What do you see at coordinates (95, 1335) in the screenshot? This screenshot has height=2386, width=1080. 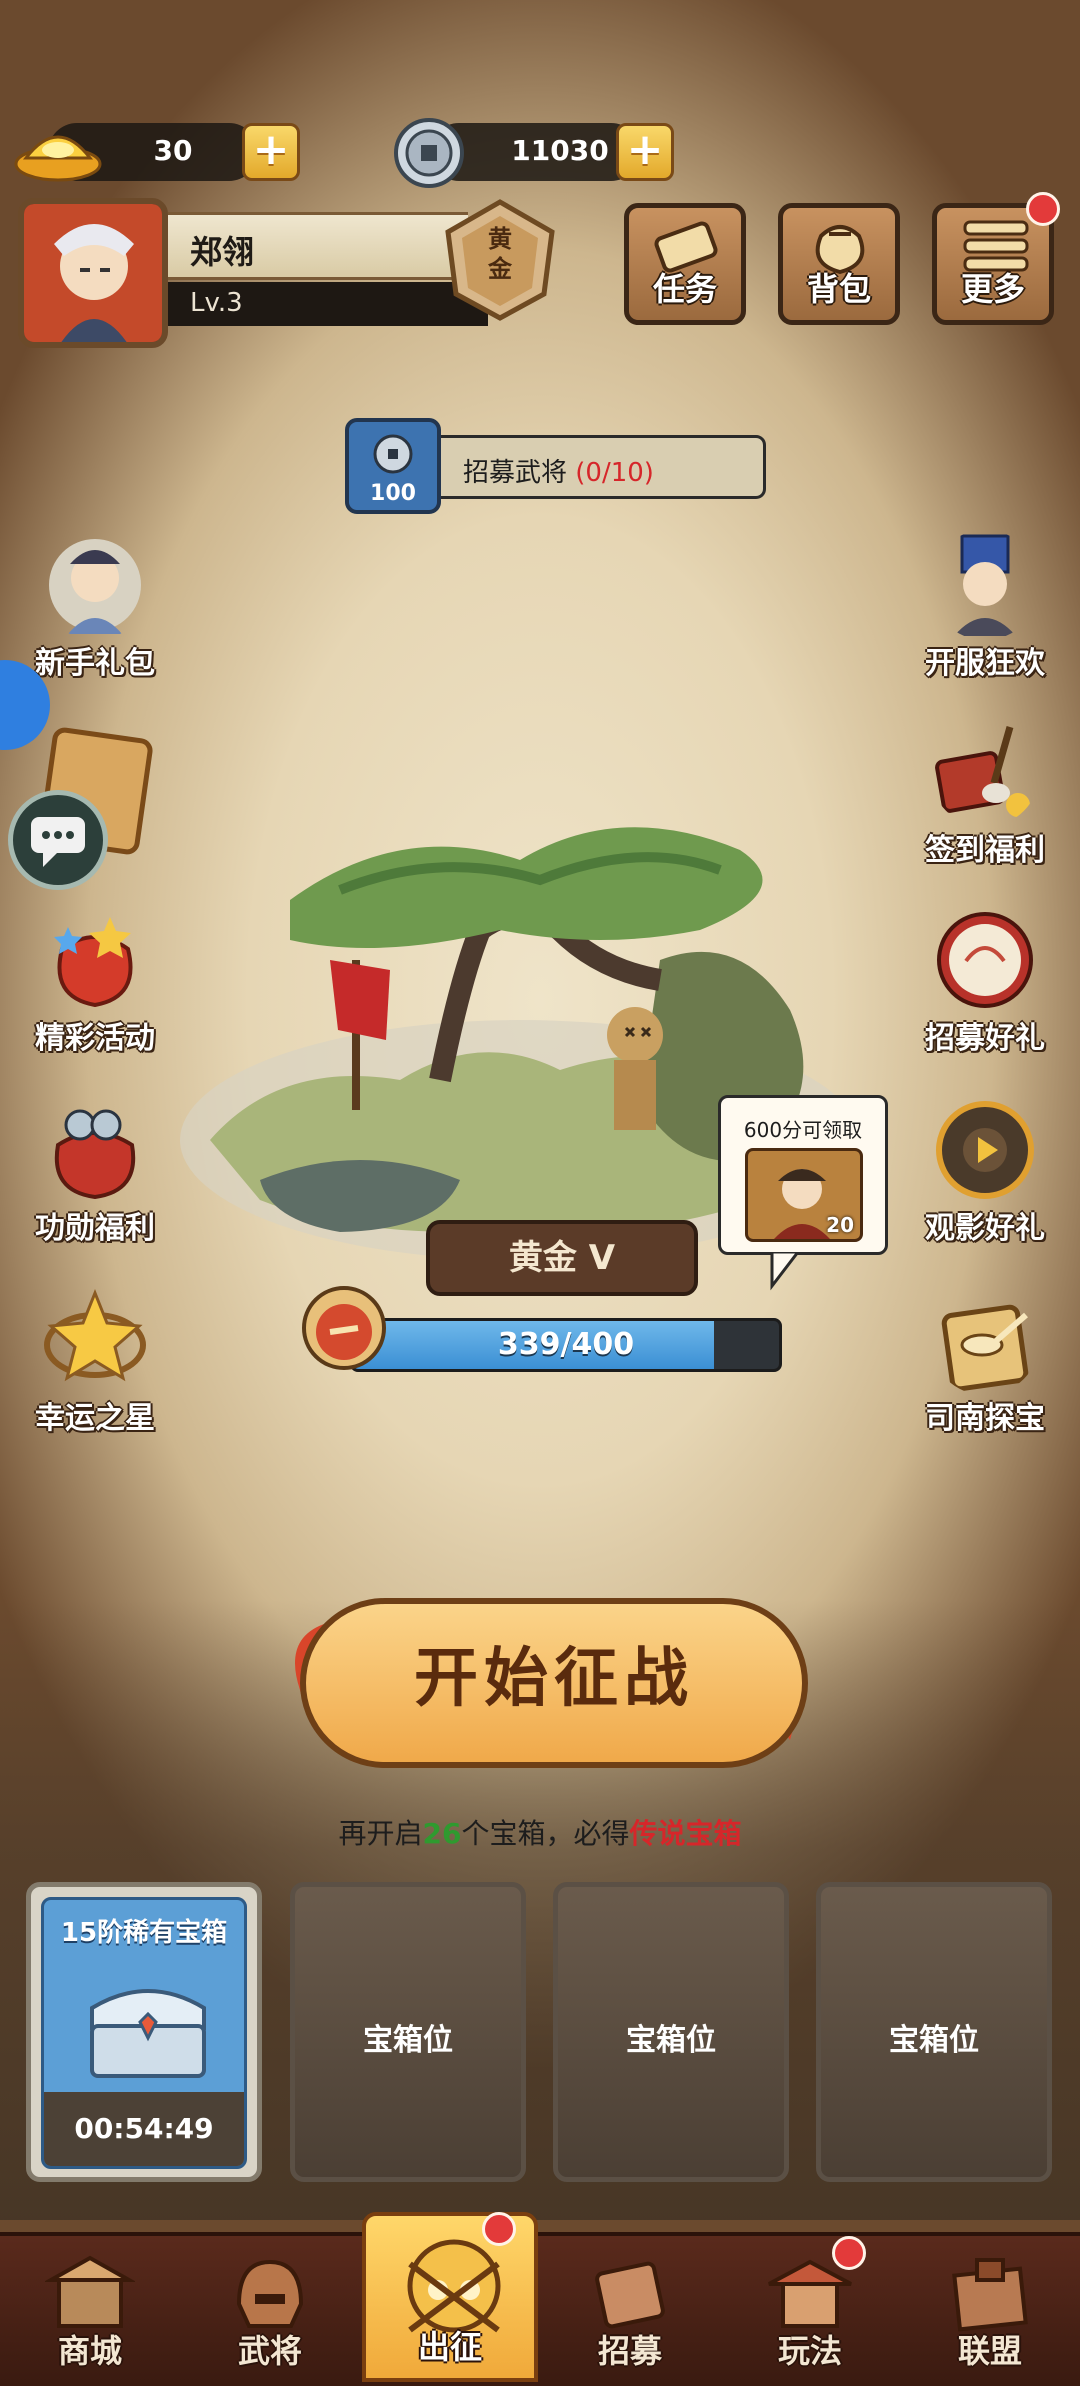 I see `lucky-star-icon` at bounding box center [95, 1335].